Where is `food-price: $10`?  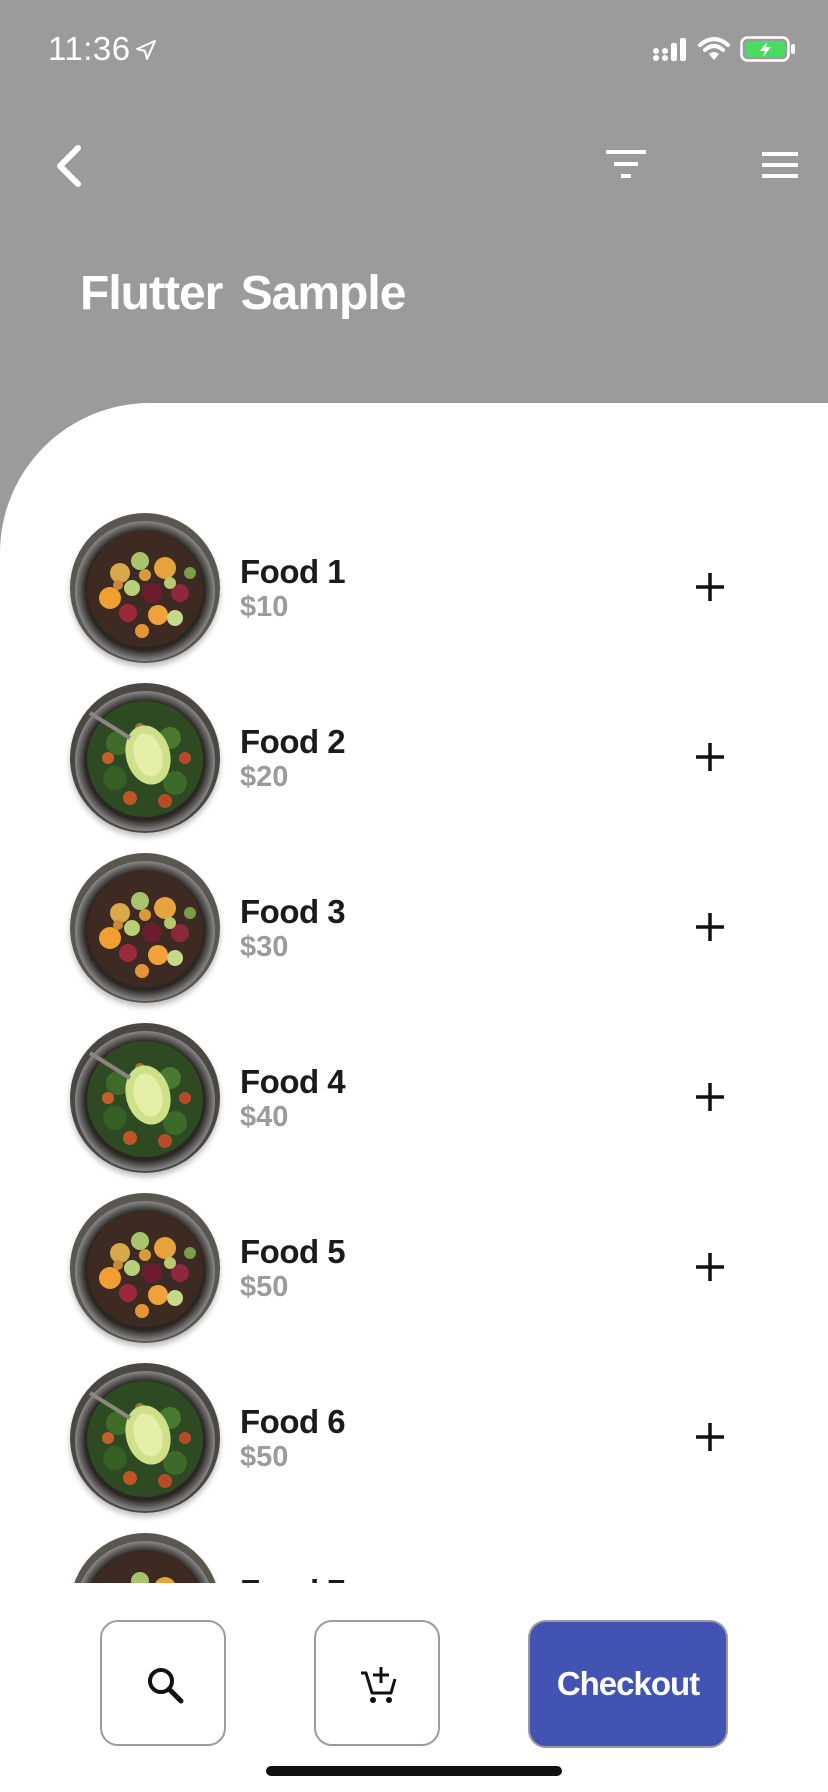
food-price: $10 is located at coordinates (264, 607).